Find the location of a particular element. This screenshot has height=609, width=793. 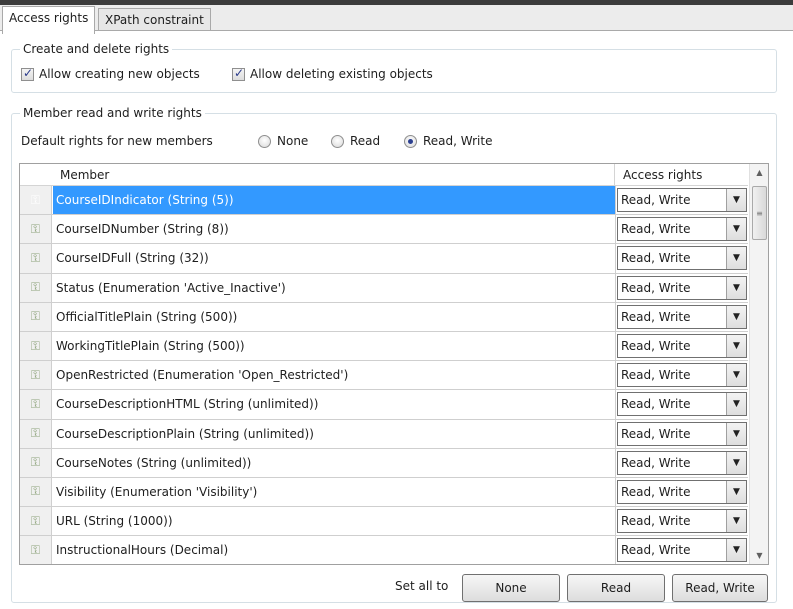

radio-read: Read is located at coordinates (355, 141).